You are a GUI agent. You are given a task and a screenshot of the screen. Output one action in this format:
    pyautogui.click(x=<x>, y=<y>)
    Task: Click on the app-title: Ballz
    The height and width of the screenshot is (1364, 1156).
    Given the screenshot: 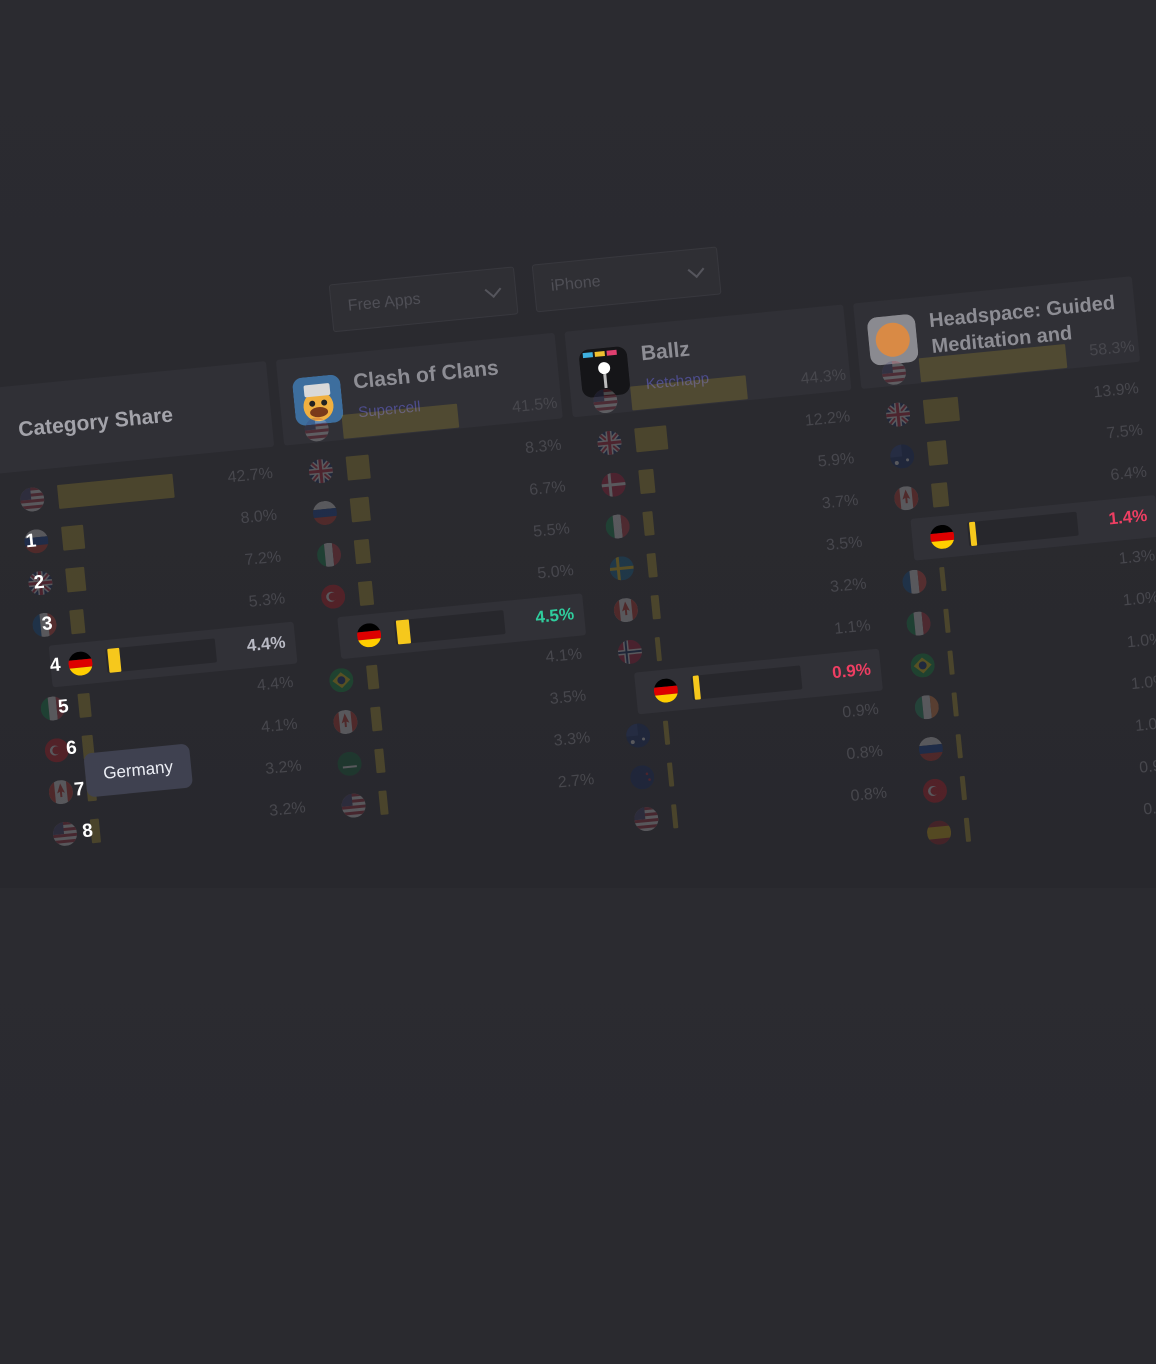 What is the action you would take?
    pyautogui.click(x=665, y=351)
    